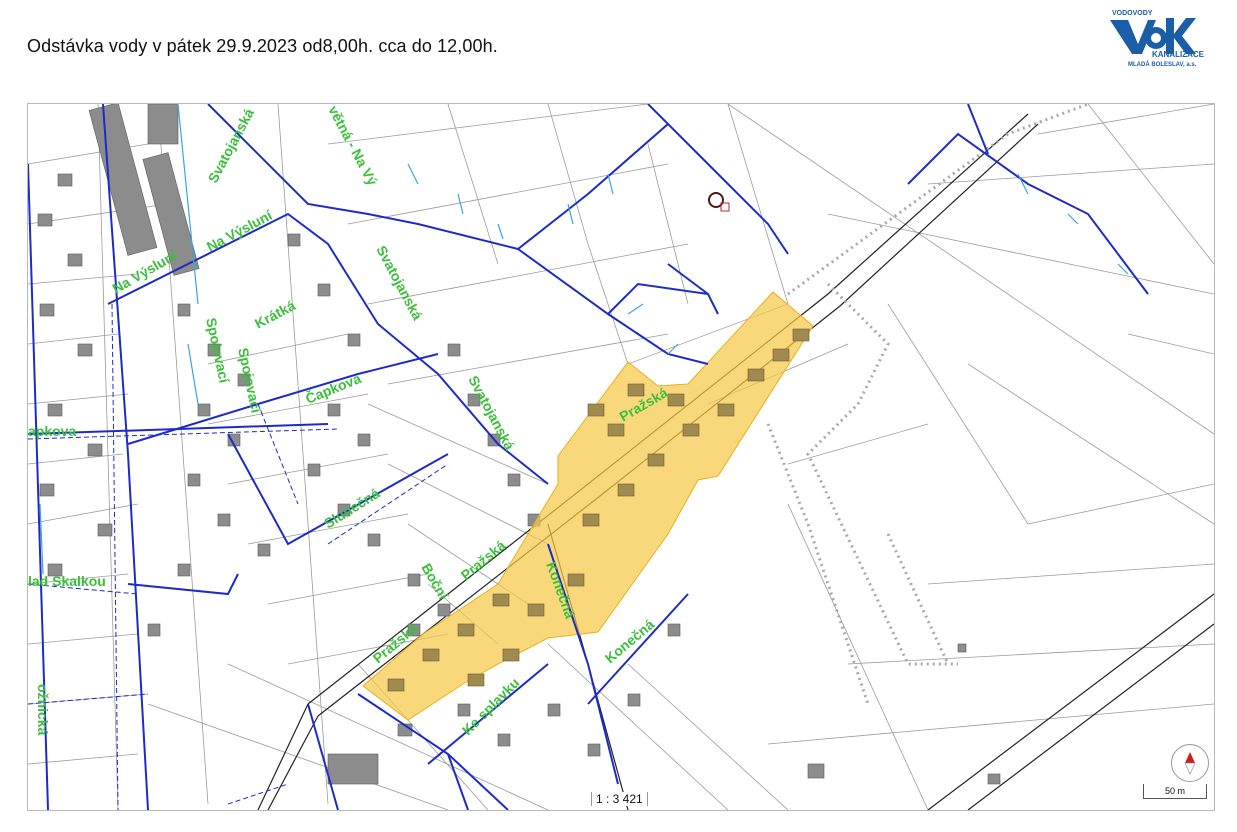 This screenshot has height=832, width=1237. What do you see at coordinates (1156, 40) in the screenshot?
I see `vak-logo: VODOVODY KANALIZACE MLADÁ BOLESLAV, a.s.` at bounding box center [1156, 40].